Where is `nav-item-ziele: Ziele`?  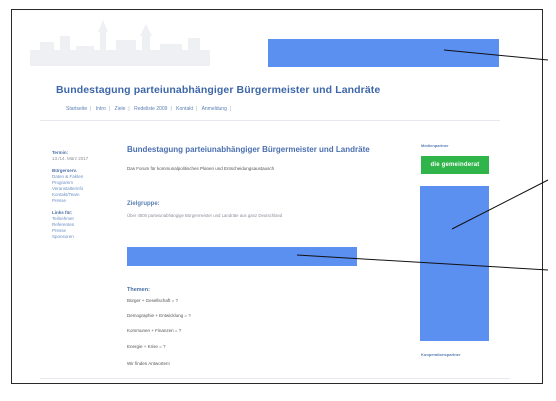 nav-item-ziele: Ziele is located at coordinates (120, 109).